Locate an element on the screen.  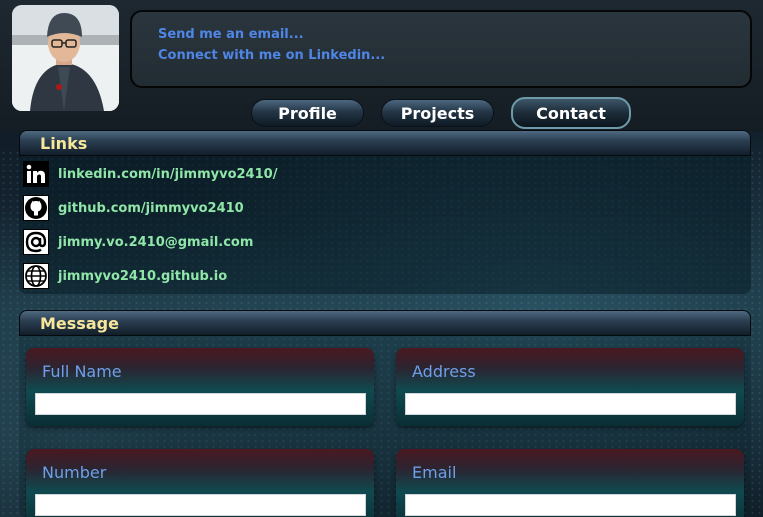
address-card: Address is located at coordinates (570, 387).